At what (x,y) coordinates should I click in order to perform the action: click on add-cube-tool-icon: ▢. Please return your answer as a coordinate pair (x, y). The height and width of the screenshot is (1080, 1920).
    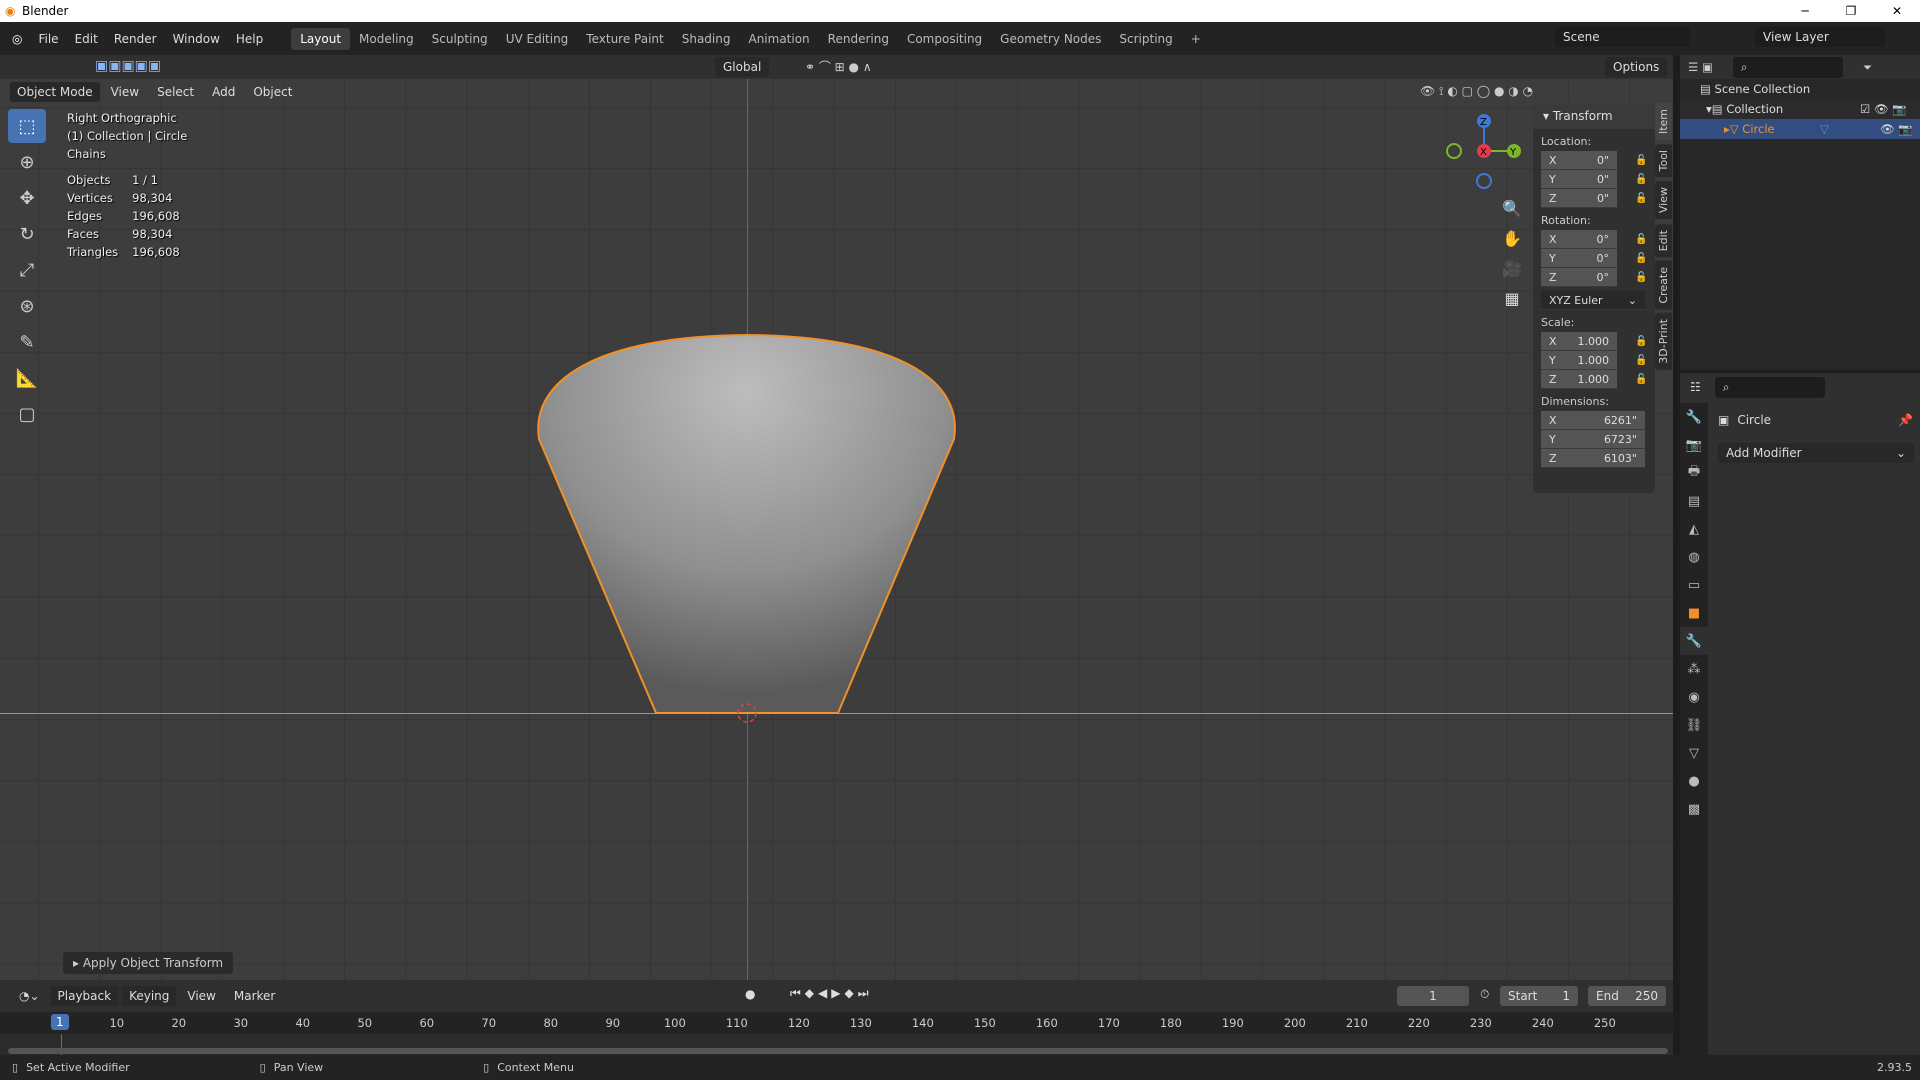
    Looking at the image, I should click on (27, 414).